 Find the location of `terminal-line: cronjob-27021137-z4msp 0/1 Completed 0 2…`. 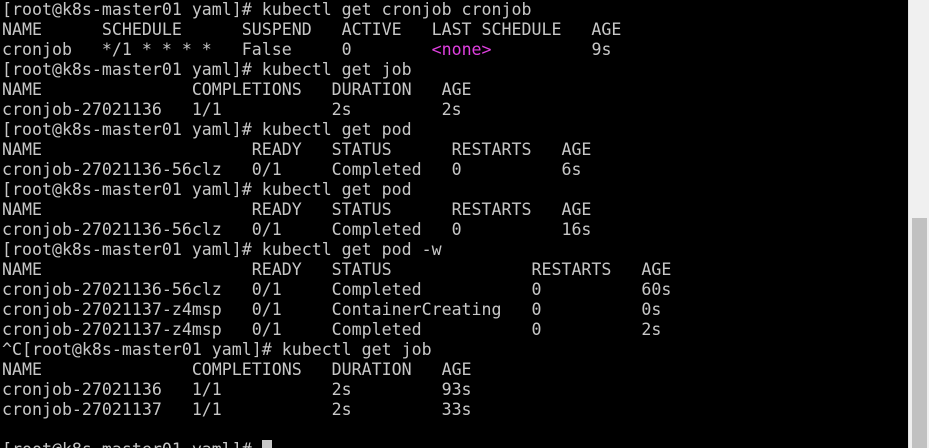

terminal-line: cronjob-27021137-z4msp 0/1 Completed 0 2… is located at coordinates (336, 330).